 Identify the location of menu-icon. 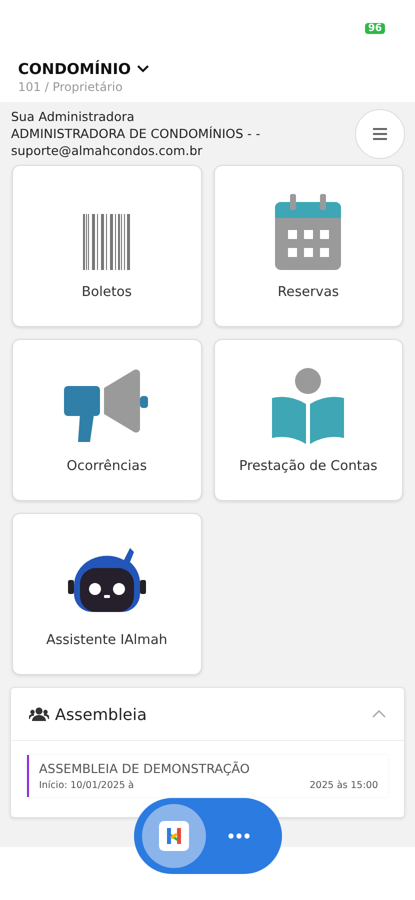
(380, 133).